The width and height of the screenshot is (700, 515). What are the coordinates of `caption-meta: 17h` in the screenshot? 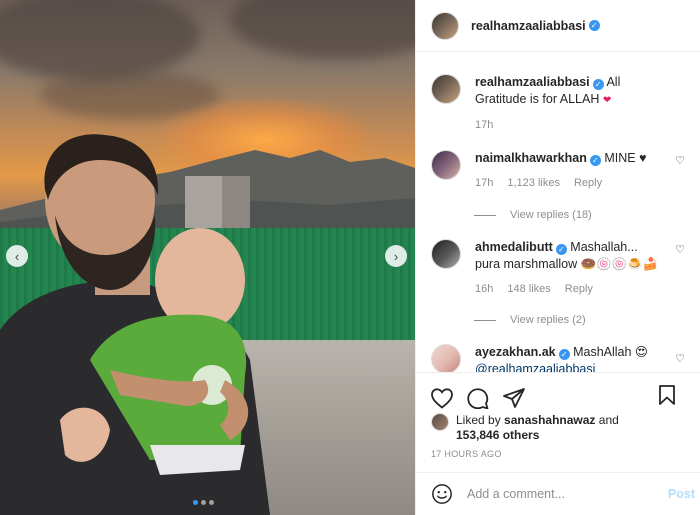 It's located at (570, 125).